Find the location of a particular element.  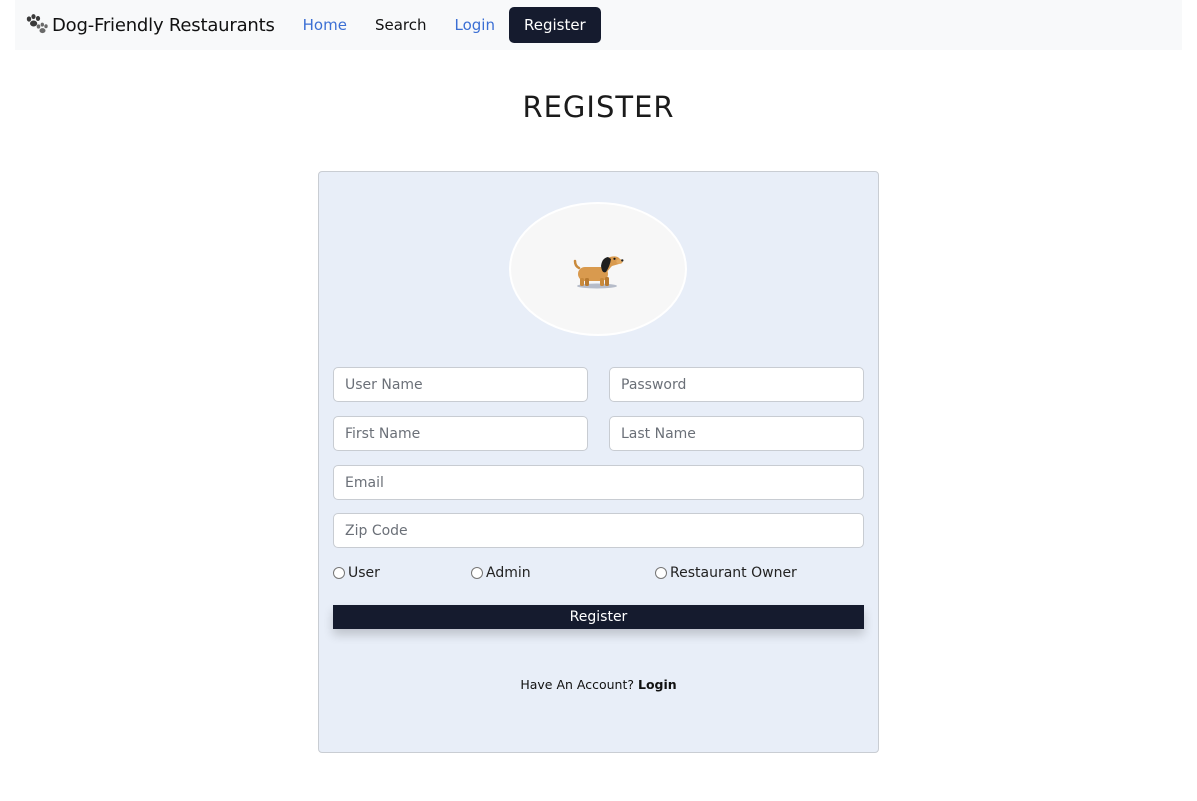

nav-link-login: Login is located at coordinates (475, 25).